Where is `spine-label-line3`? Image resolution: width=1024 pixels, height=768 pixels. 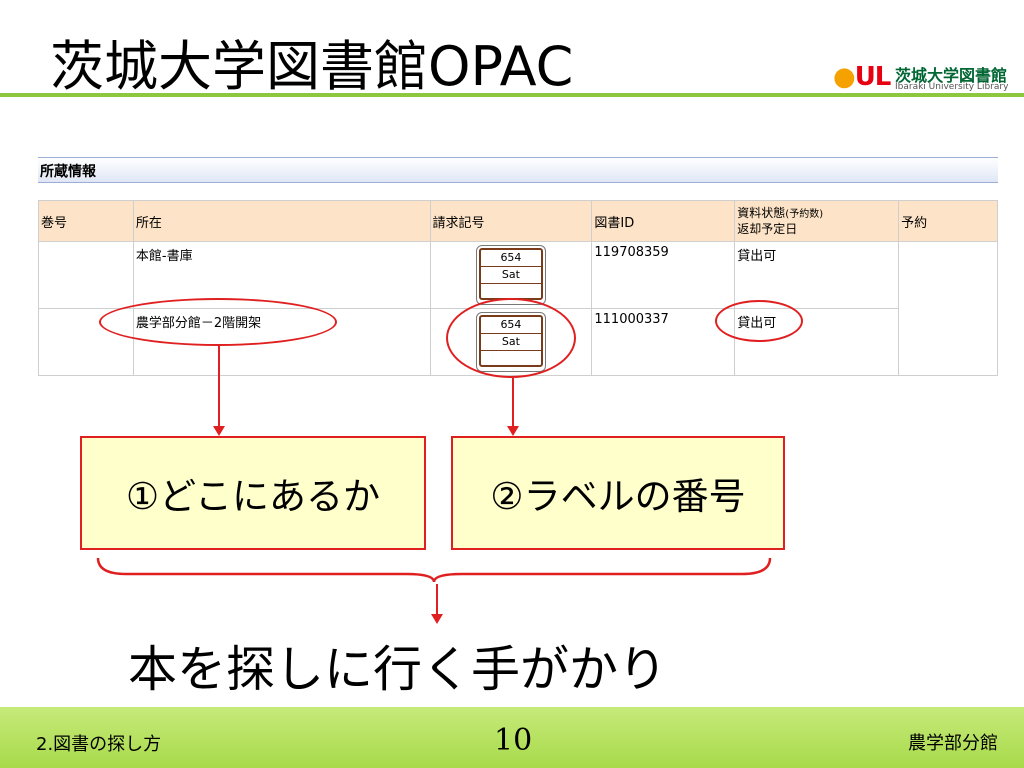
spine-label-line3 is located at coordinates (511, 291).